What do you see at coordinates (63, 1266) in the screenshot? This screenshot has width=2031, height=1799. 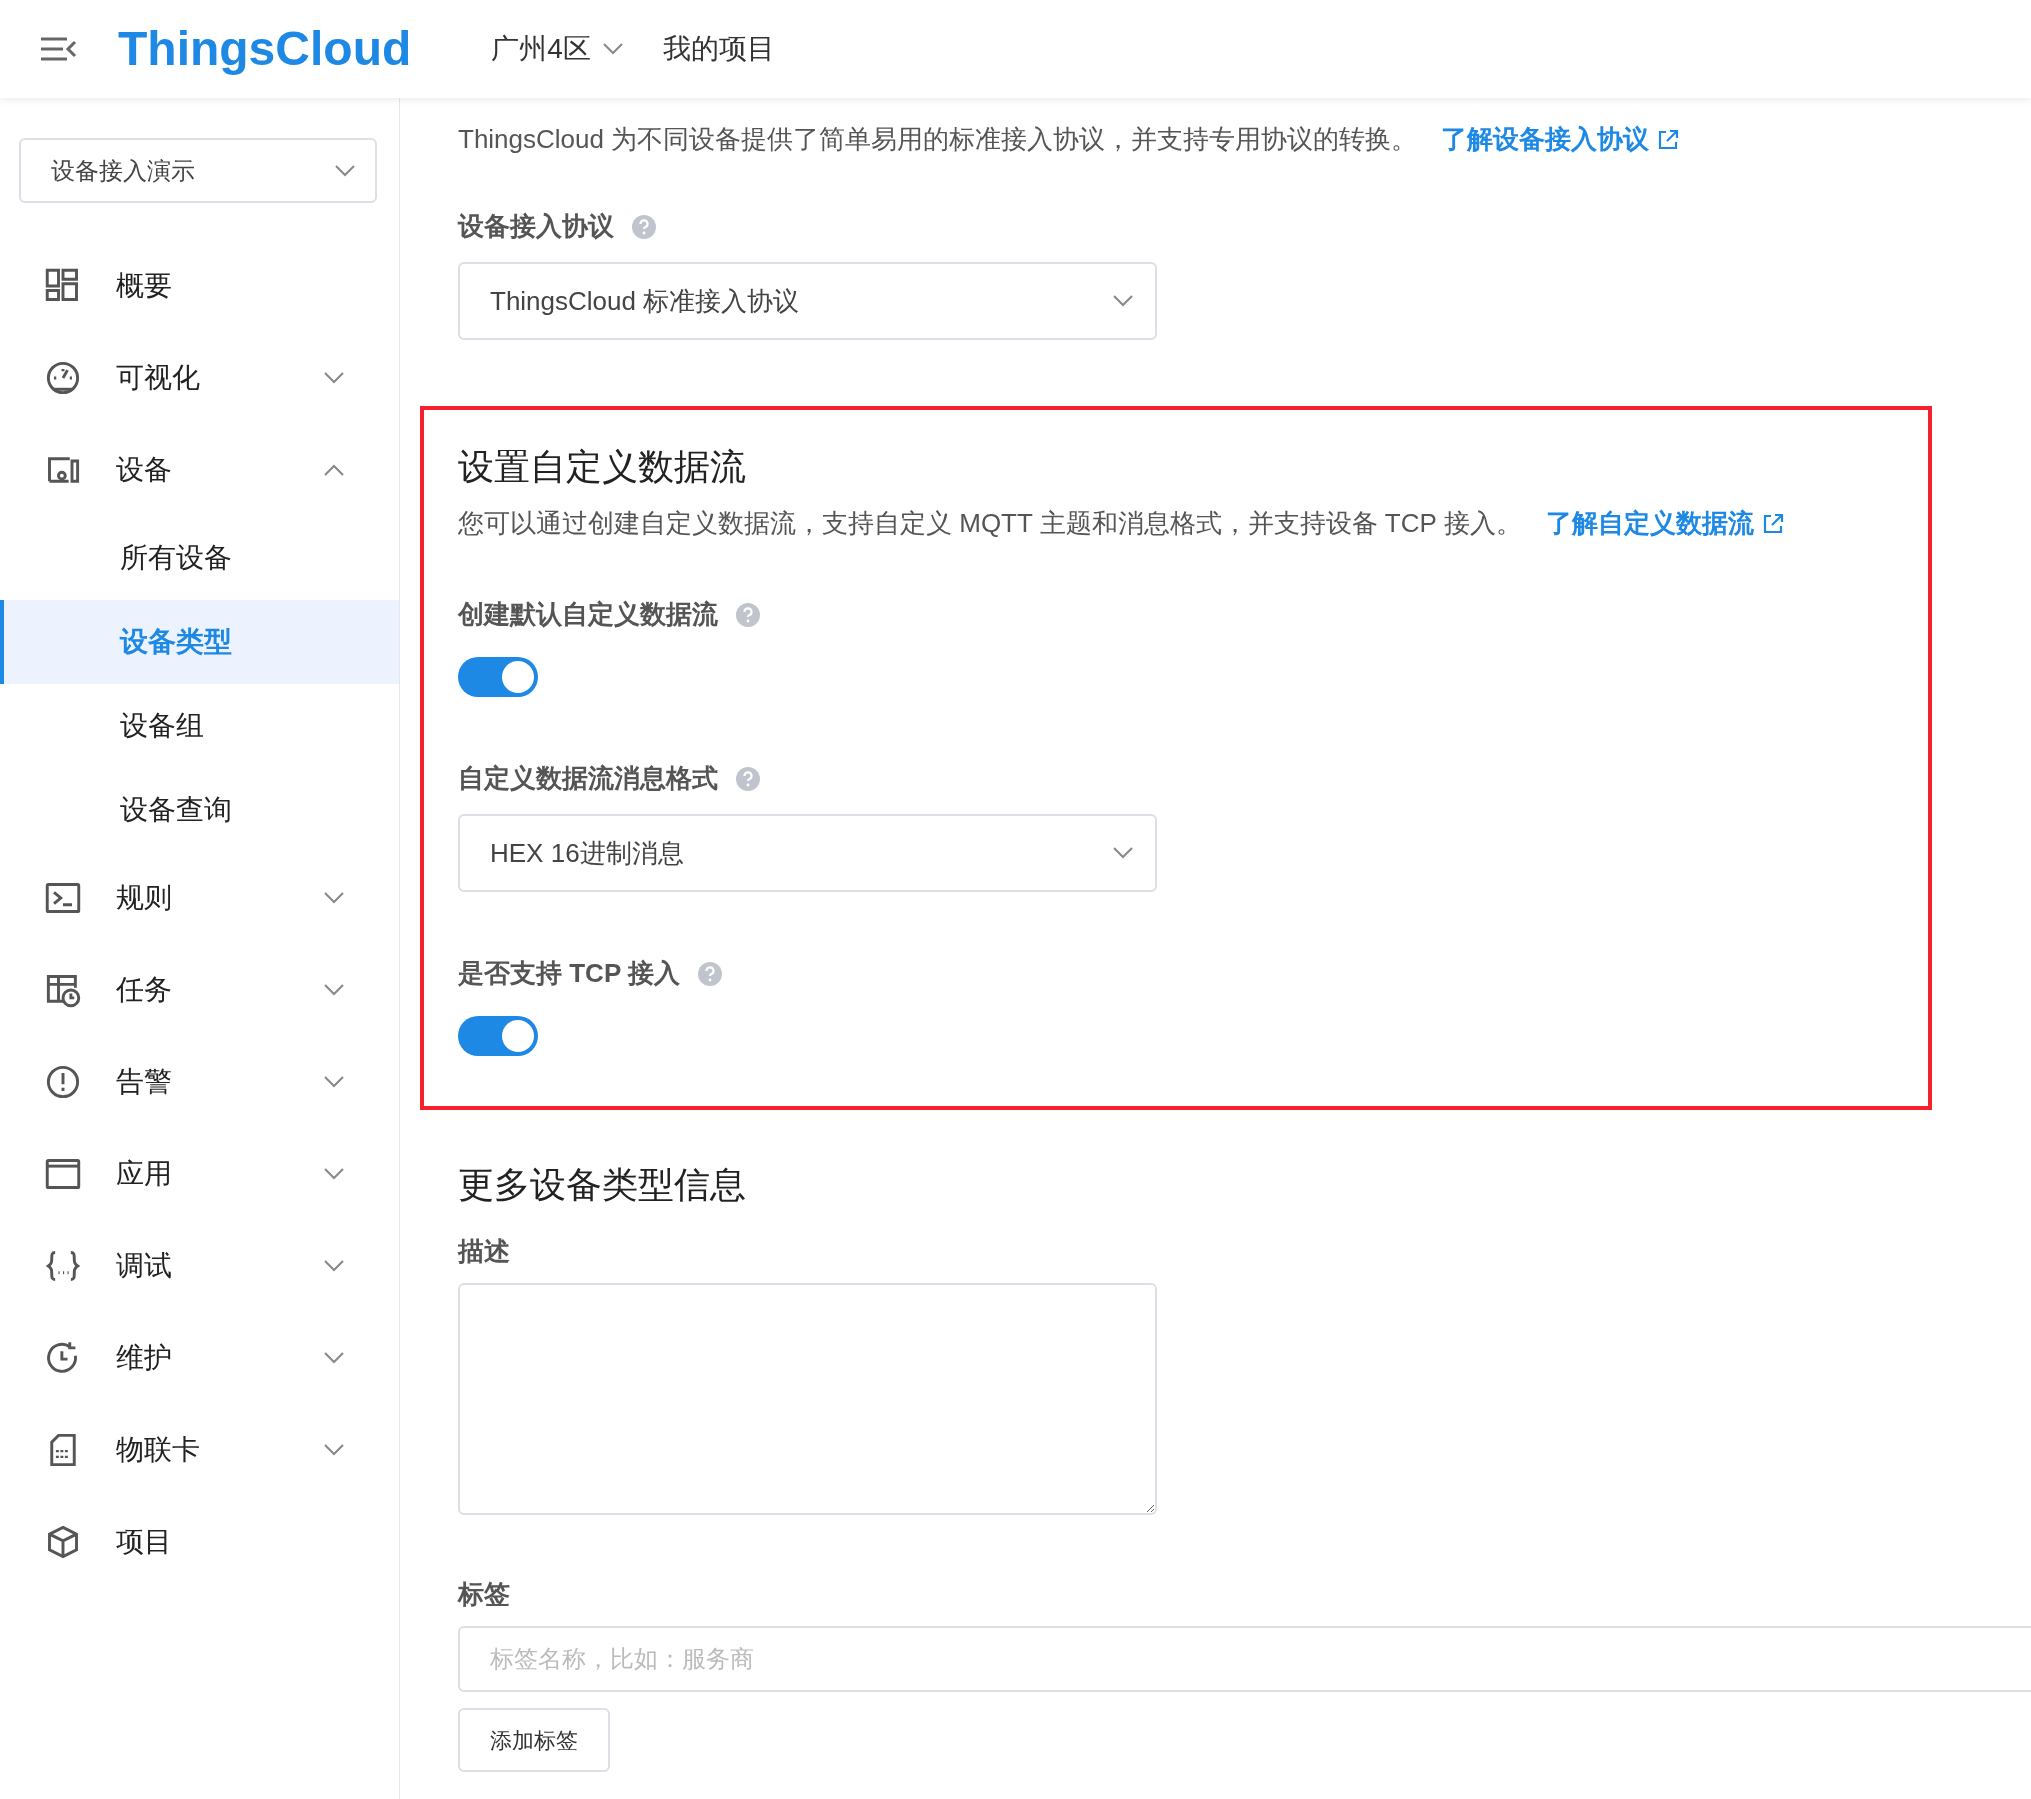 I see `braces-icon` at bounding box center [63, 1266].